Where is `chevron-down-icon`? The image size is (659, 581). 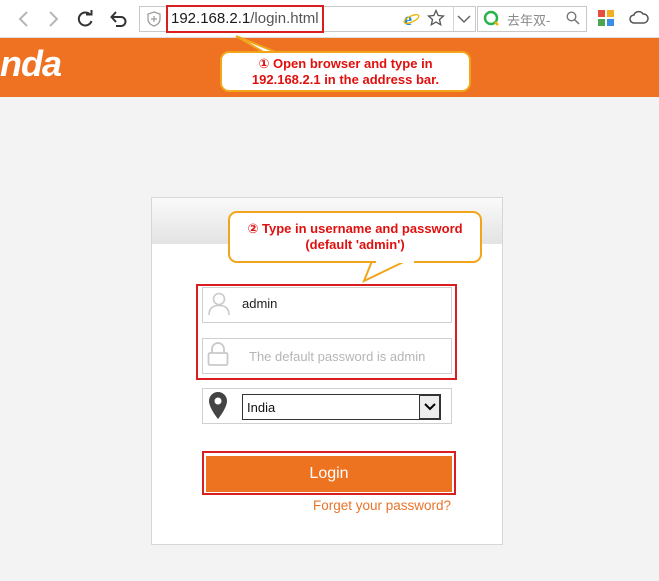 chevron-down-icon is located at coordinates (464, 18).